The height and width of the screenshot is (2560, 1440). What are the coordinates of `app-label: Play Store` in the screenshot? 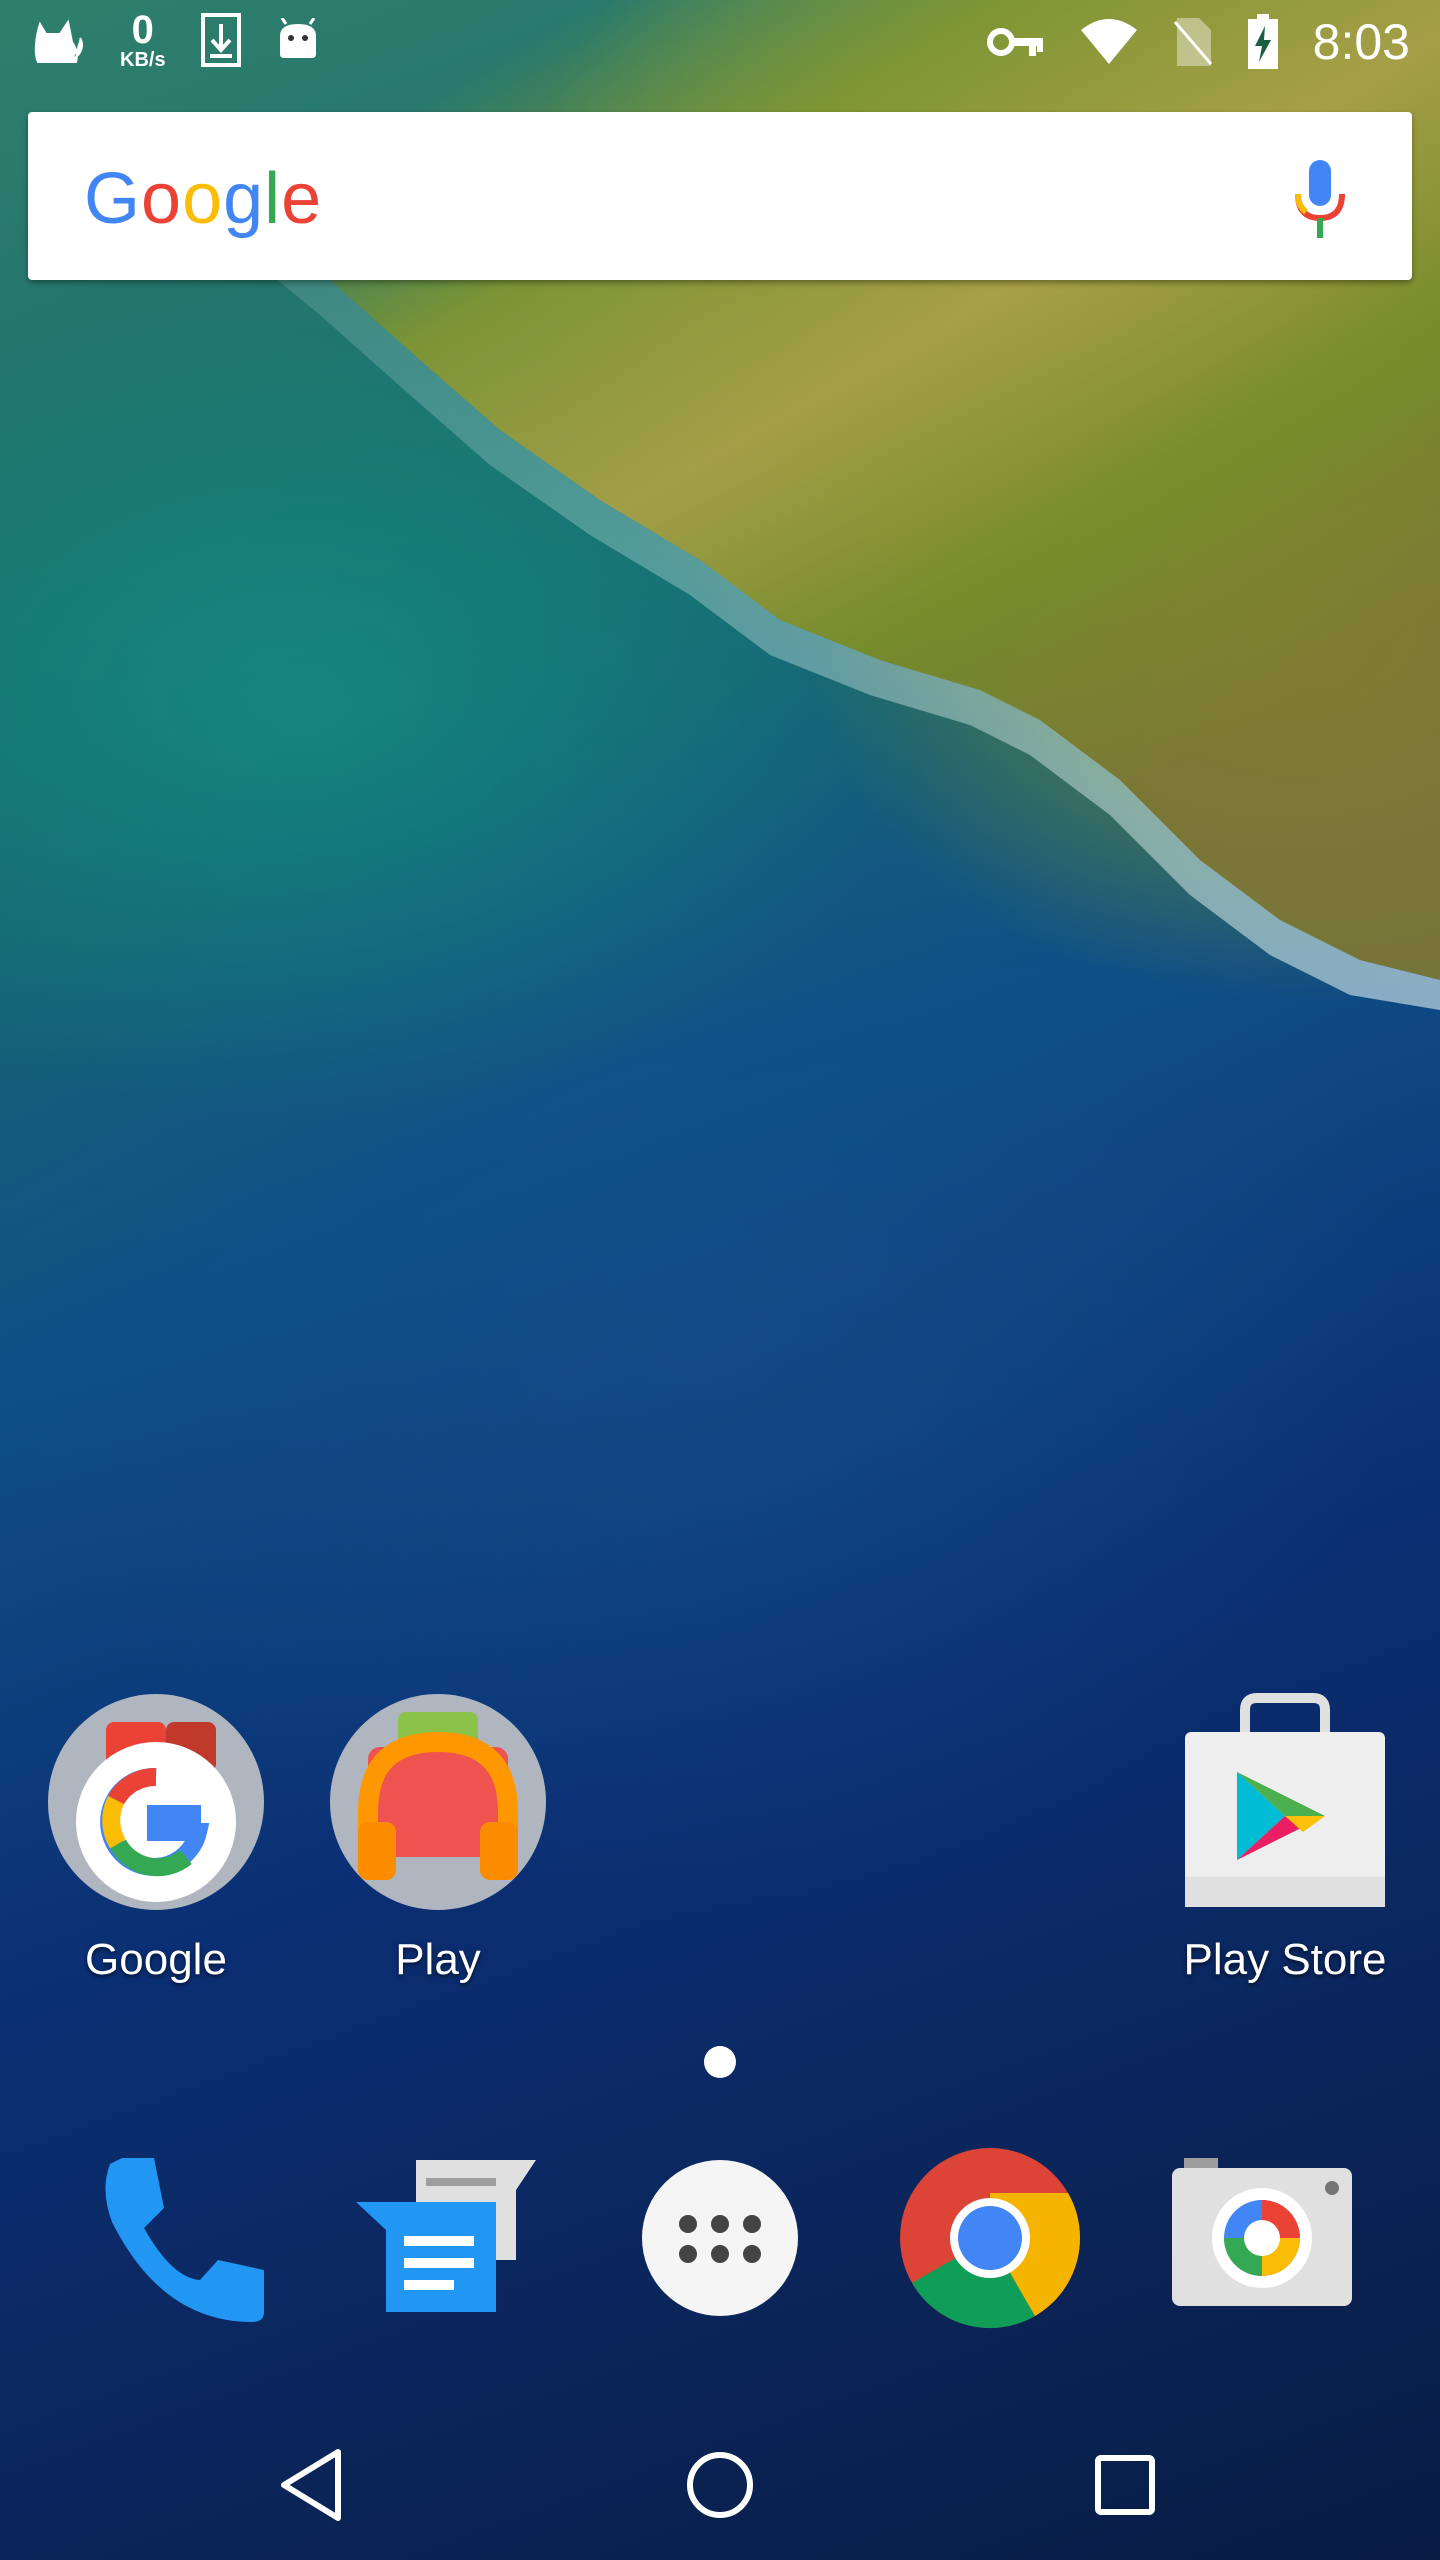 It's located at (1285, 1959).